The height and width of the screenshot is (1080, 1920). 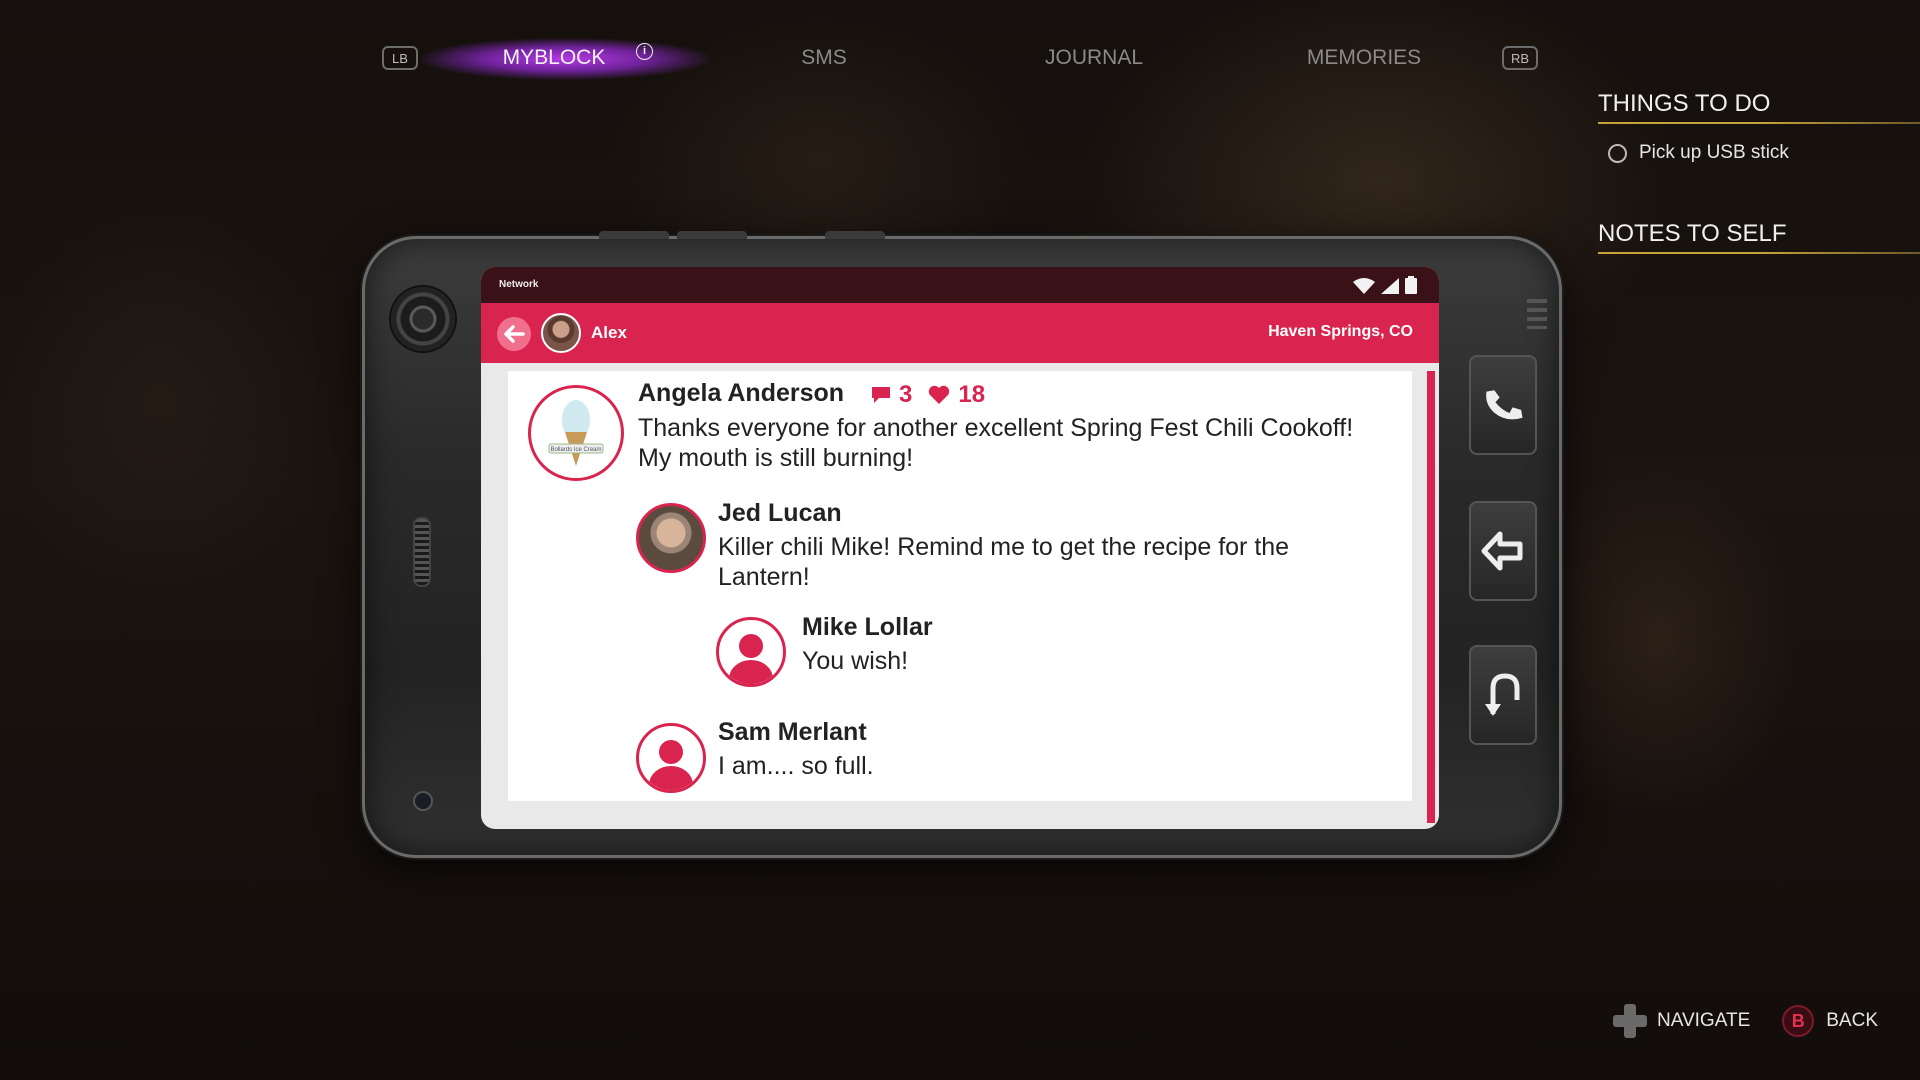 What do you see at coordinates (764, 577) in the screenshot?
I see `reply-text-line: Lantern!` at bounding box center [764, 577].